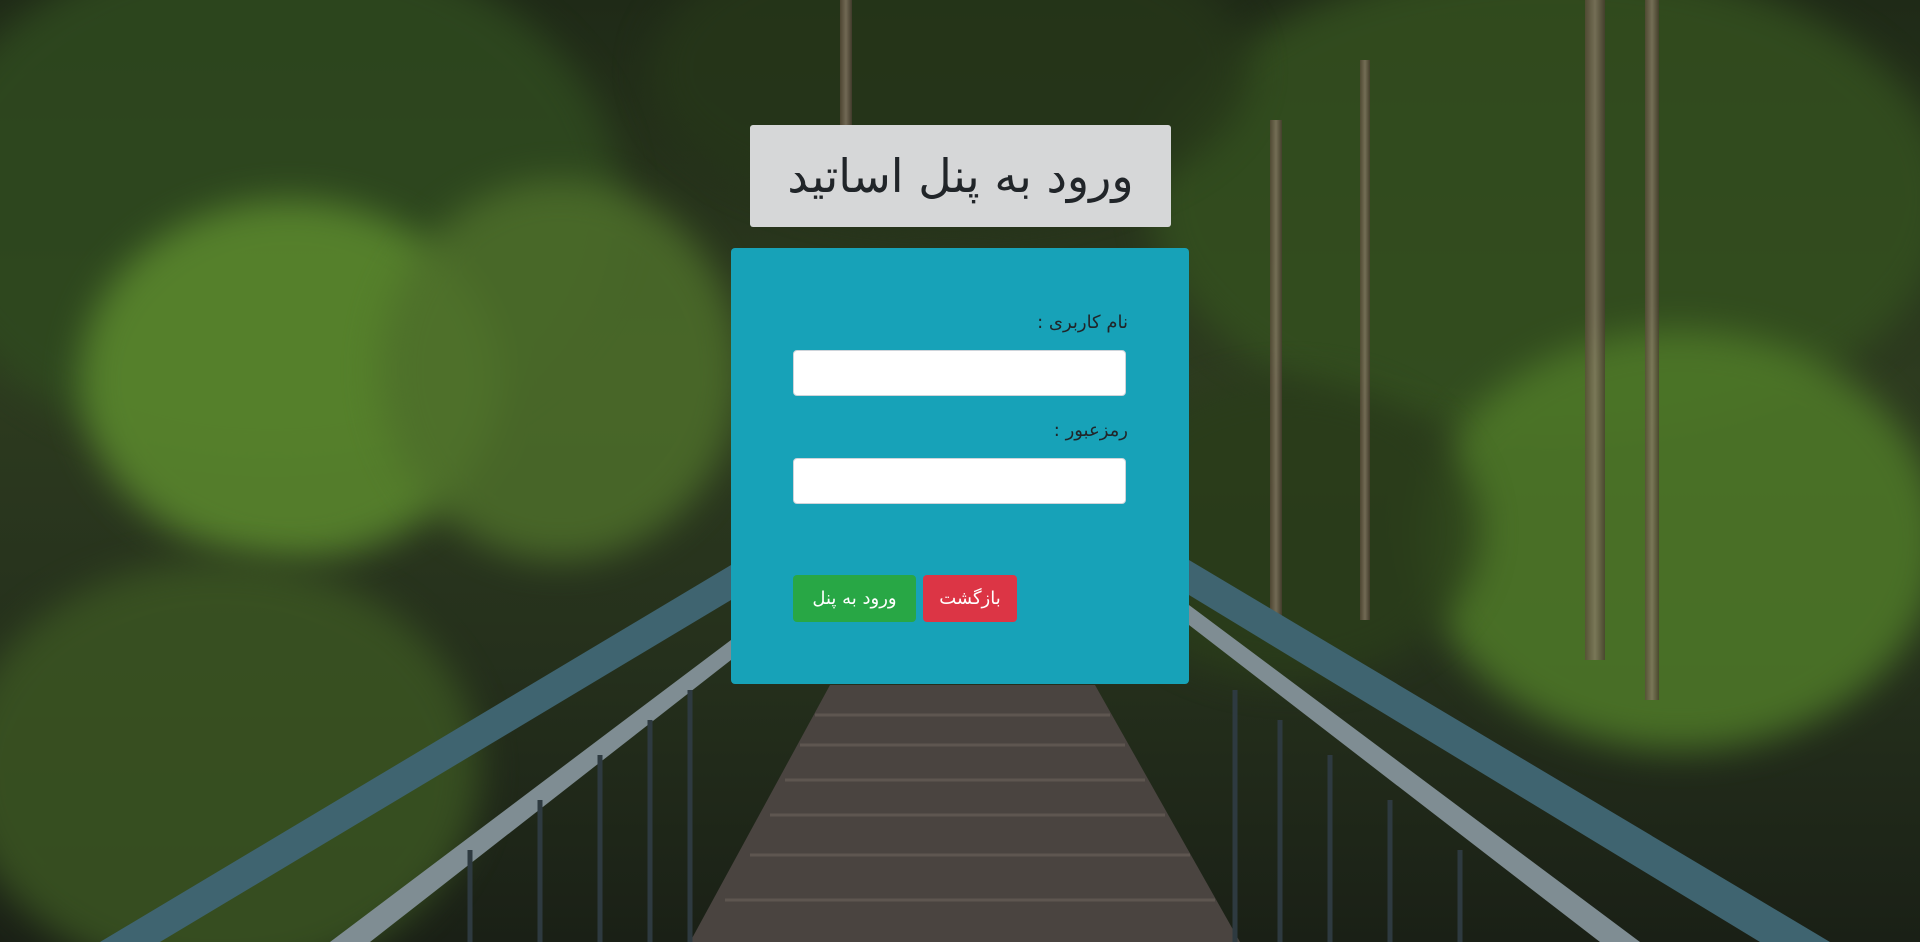 Image resolution: width=1920 pixels, height=942 pixels. I want to click on password-input, so click(959, 481).